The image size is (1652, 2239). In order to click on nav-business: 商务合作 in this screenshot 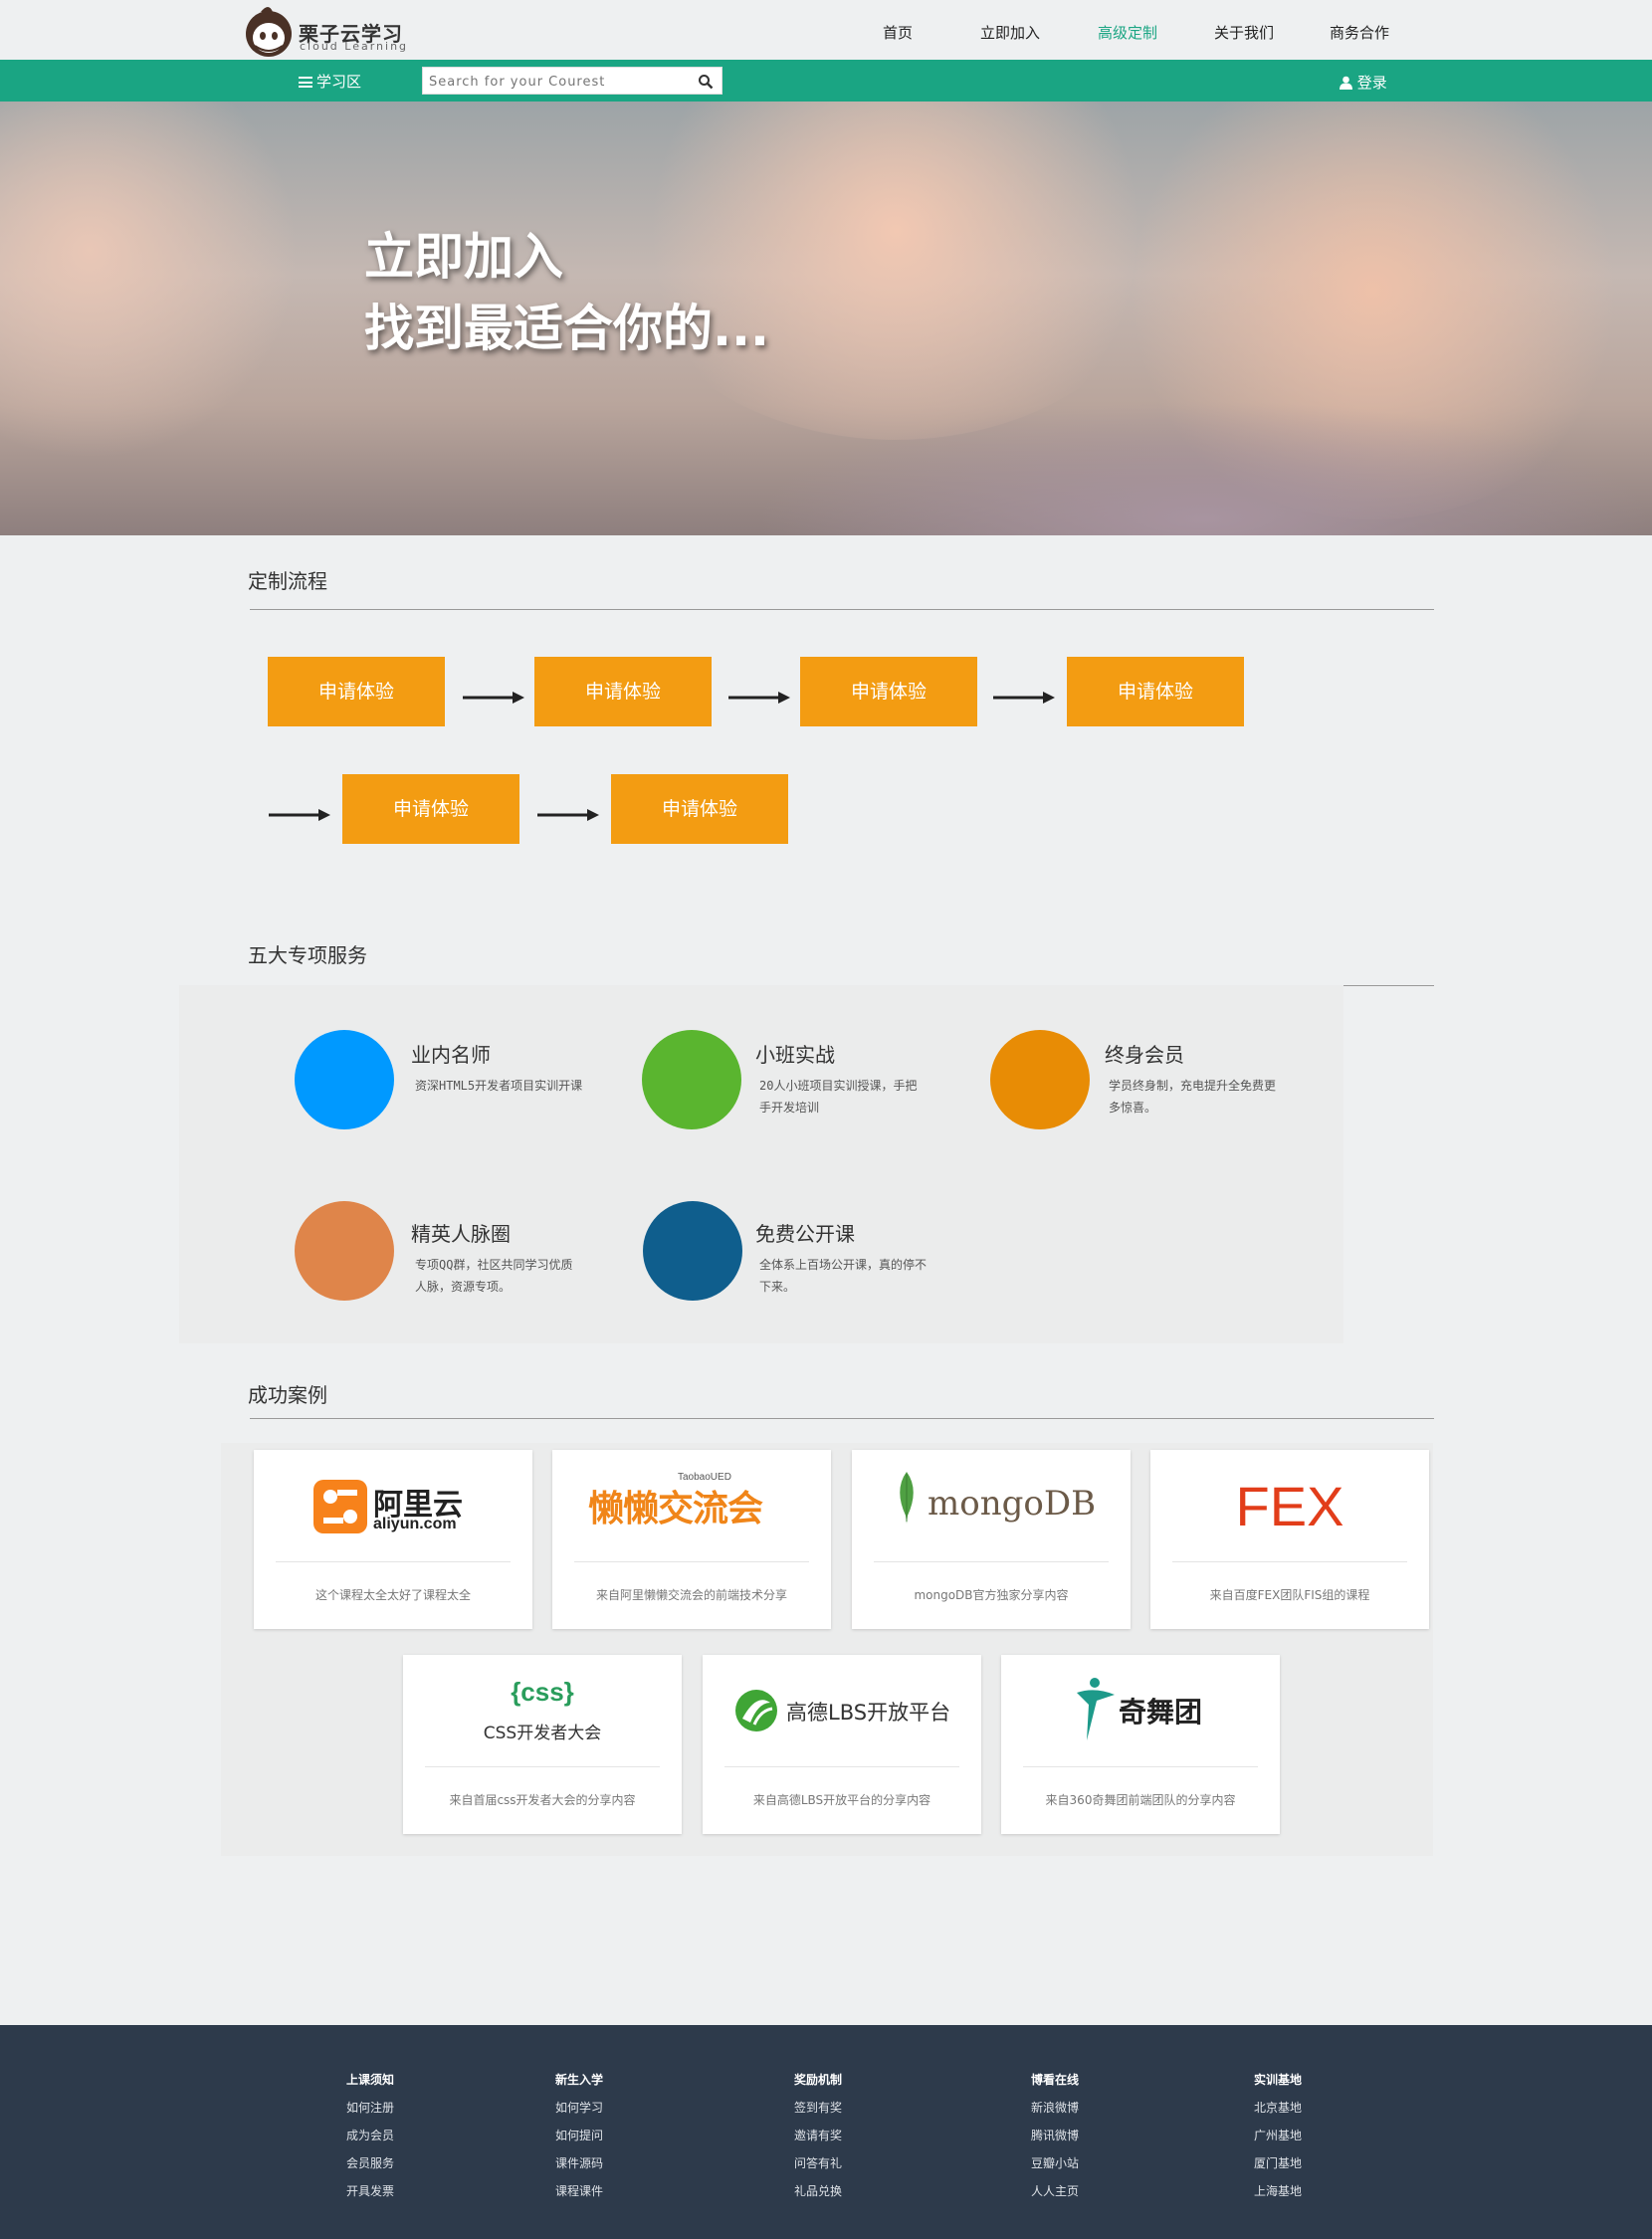, I will do `click(1359, 32)`.